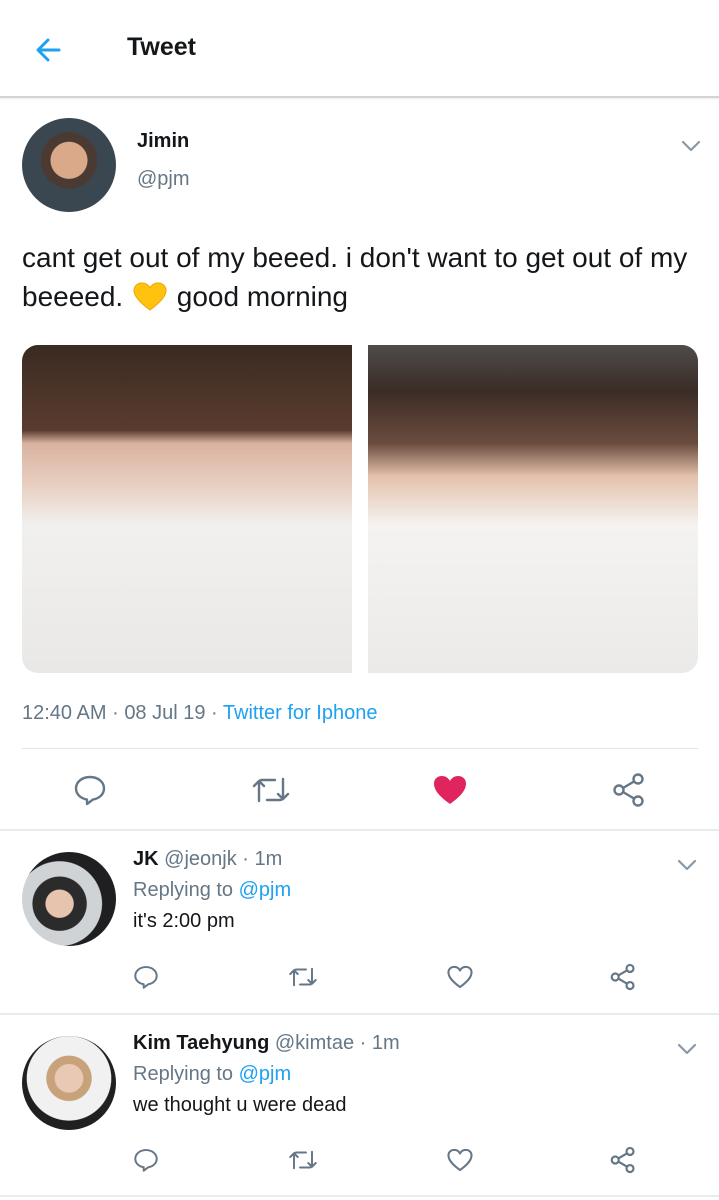  Describe the element at coordinates (359, 49) in the screenshot. I see `top-bar: Tweet` at that location.